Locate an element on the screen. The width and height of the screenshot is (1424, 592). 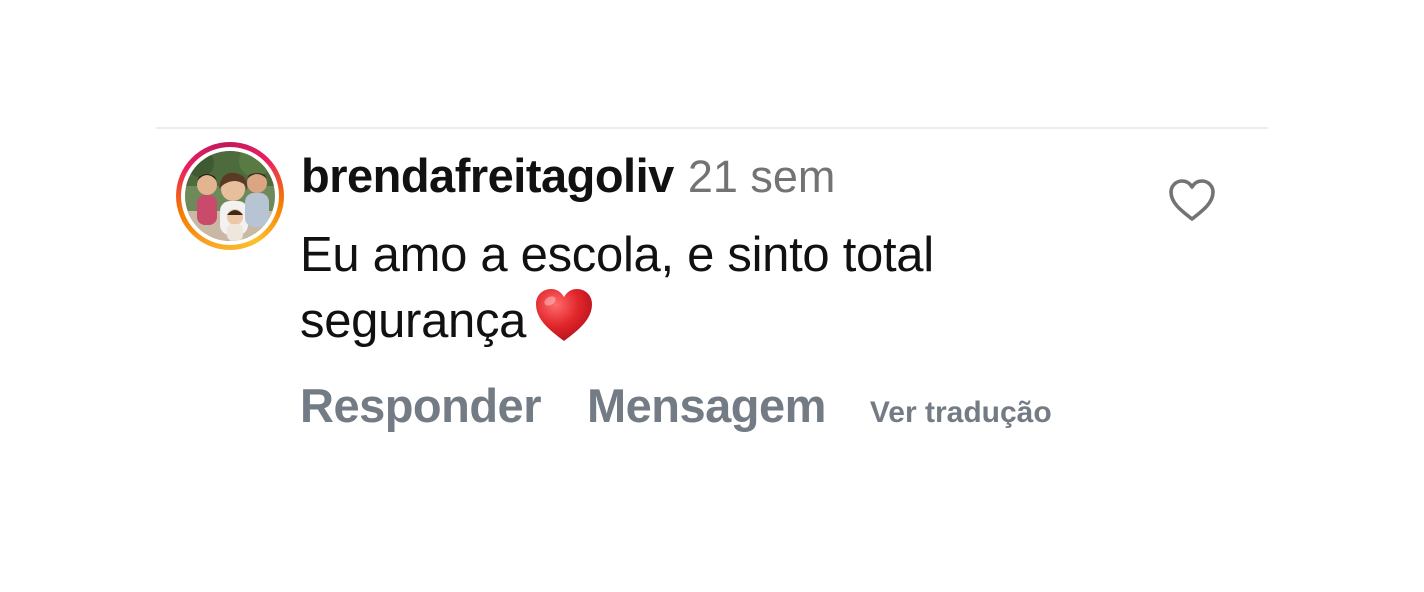
avatar is located at coordinates (230, 196).